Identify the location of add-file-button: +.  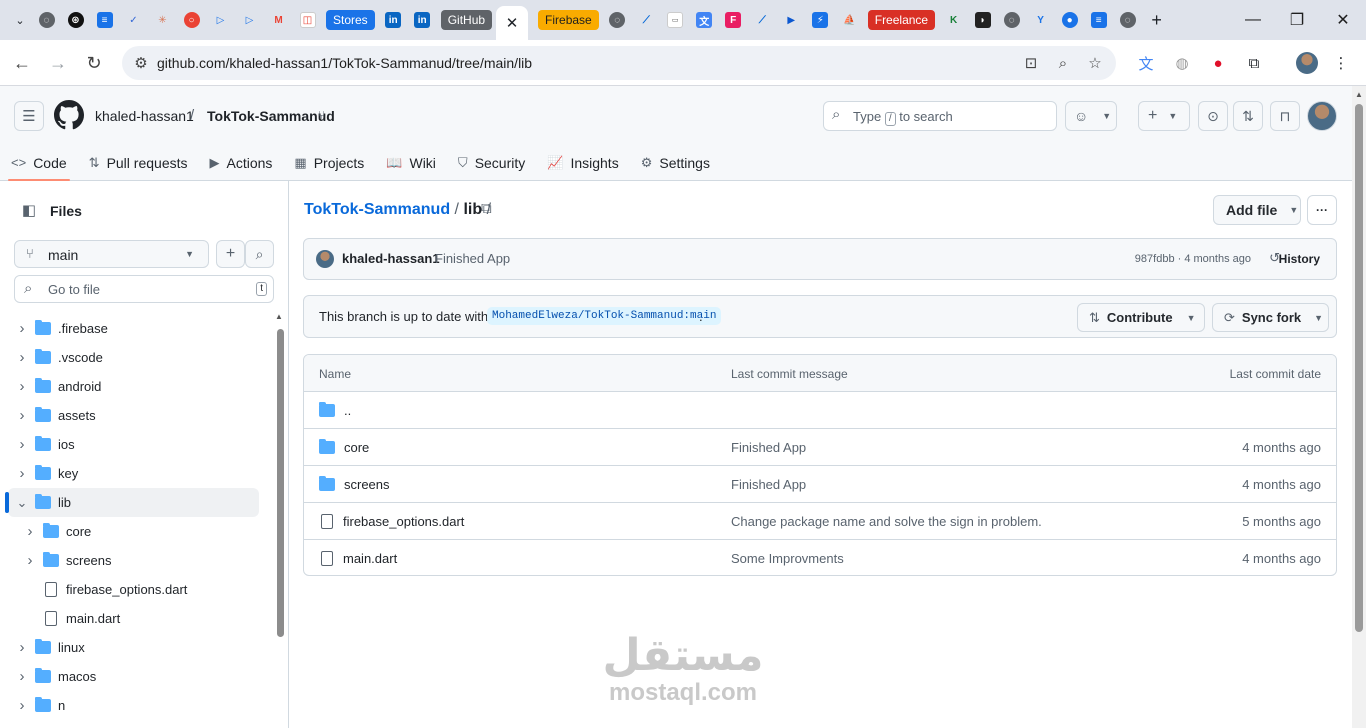
(230, 254).